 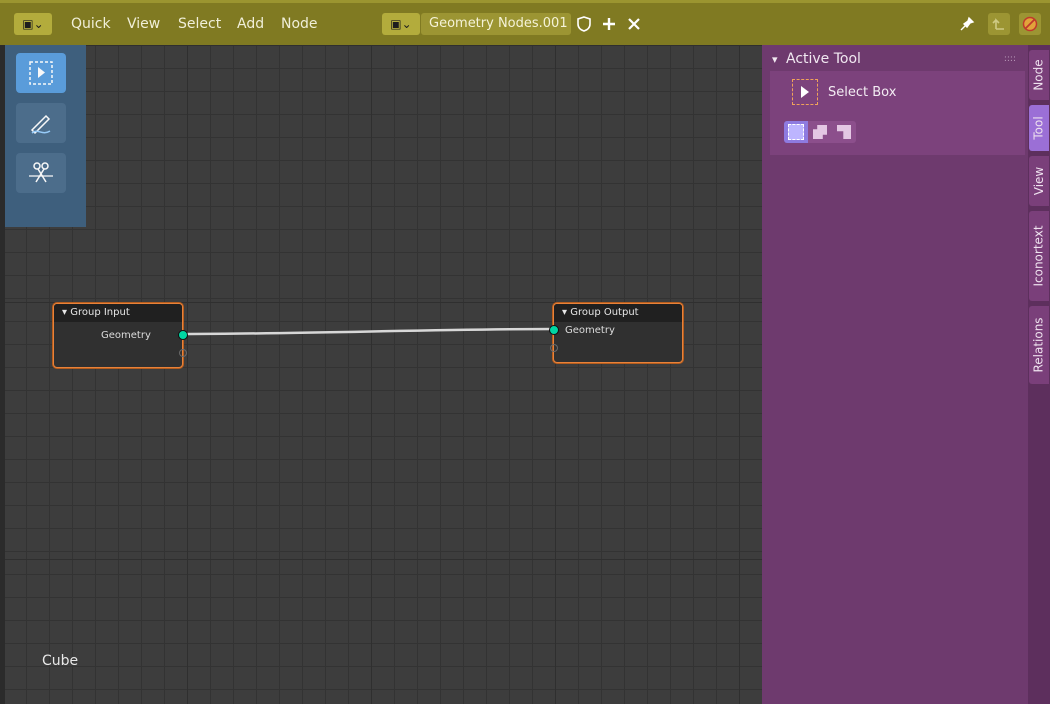 I want to click on pin-icon, so click(x=967, y=24).